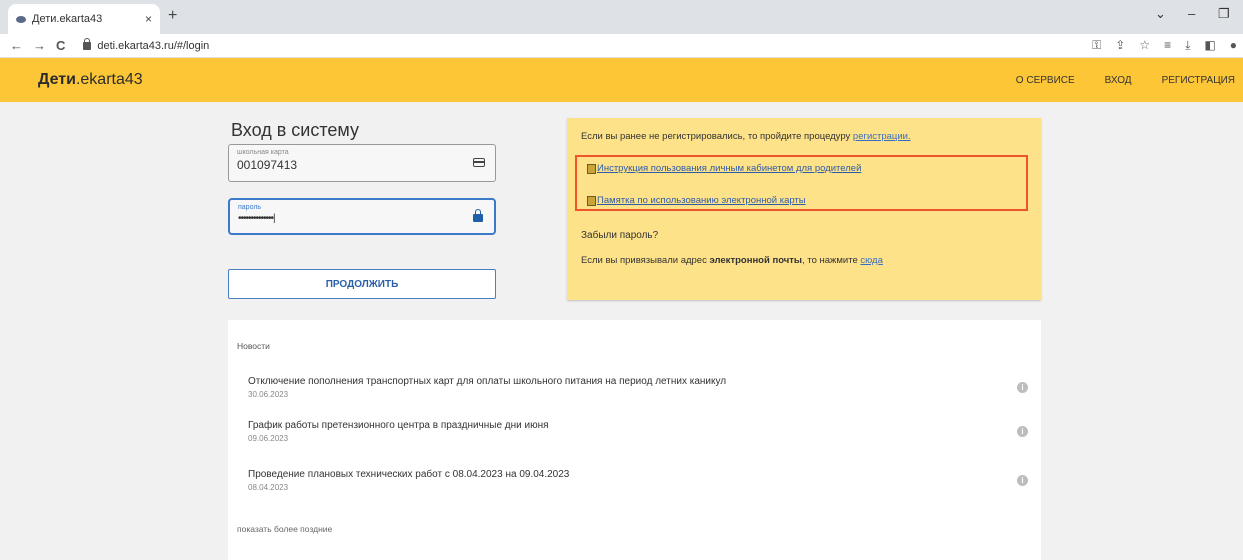 This screenshot has height=560, width=1243. I want to click on new-tab-button: +, so click(172, 16).